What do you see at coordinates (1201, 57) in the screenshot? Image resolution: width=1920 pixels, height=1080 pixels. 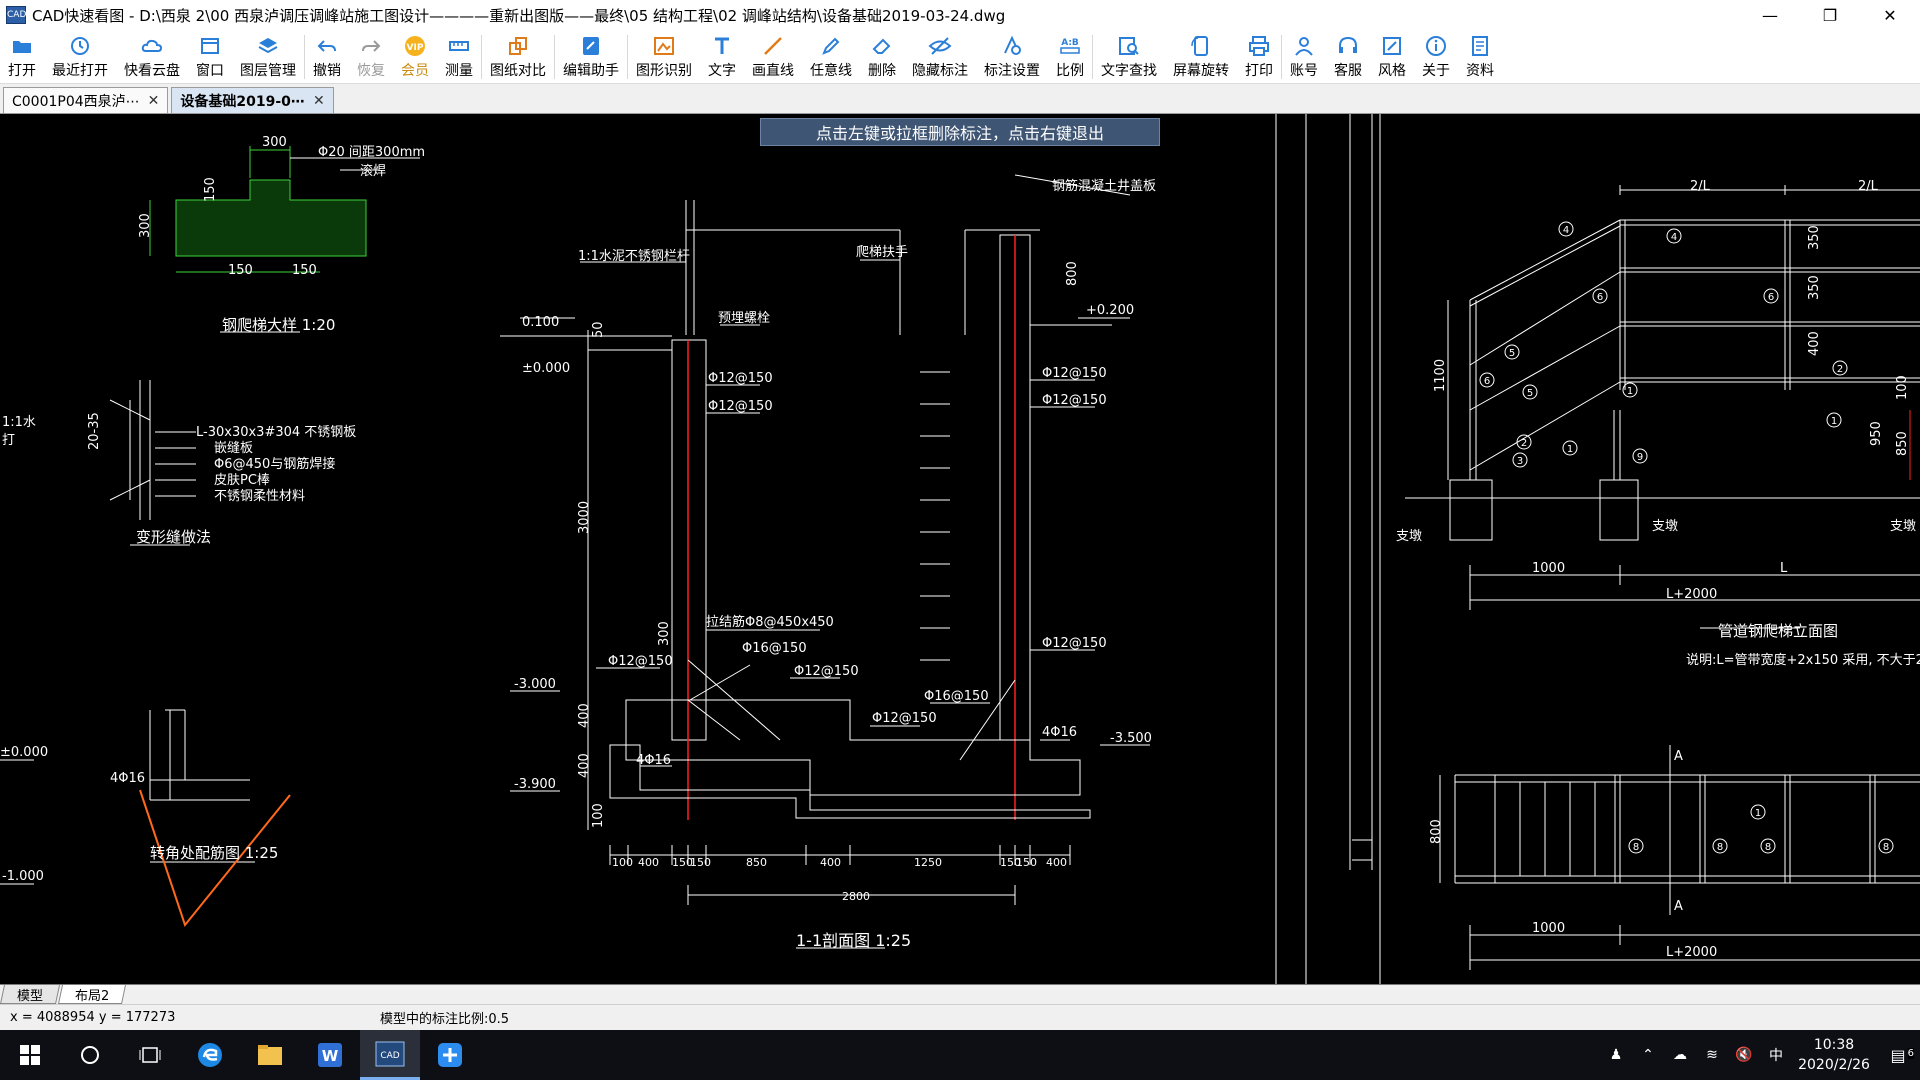 I see `toolbar-button-21: 屏幕旋转` at bounding box center [1201, 57].